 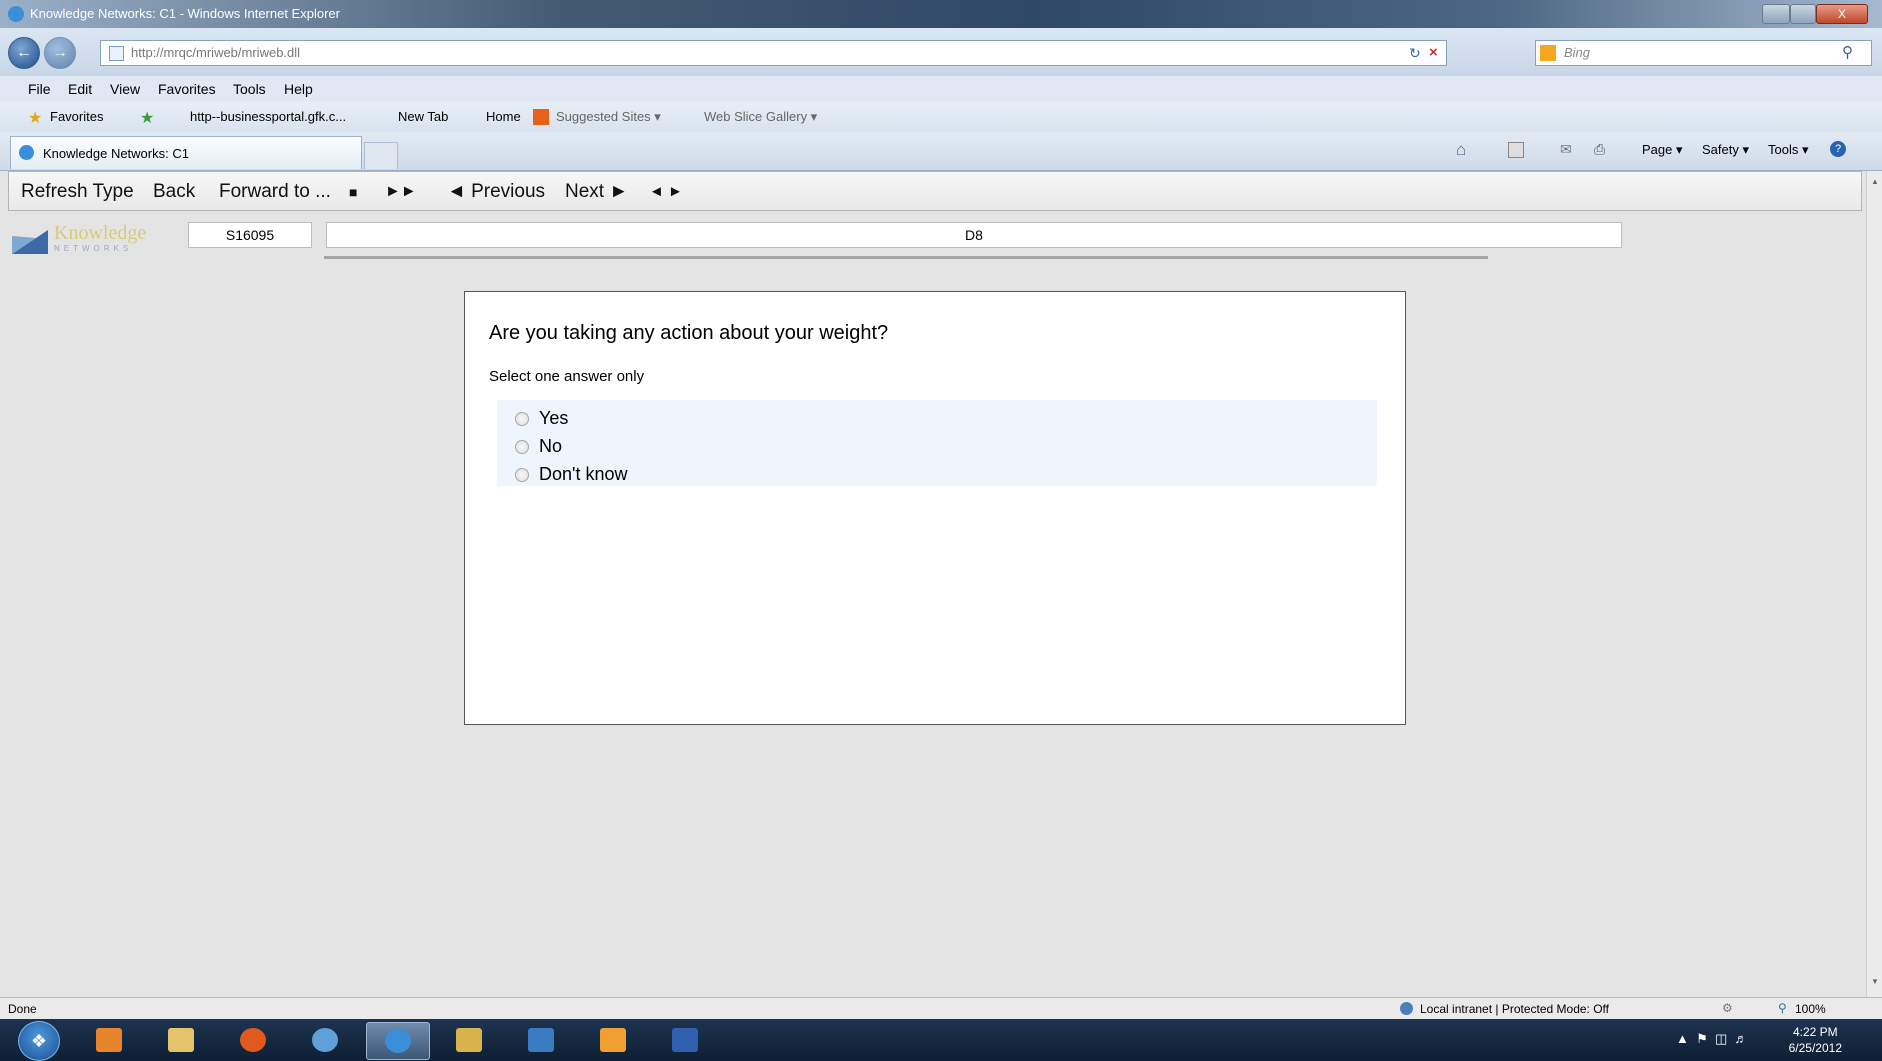 I want to click on folder-icon, so click(x=181, y=1040).